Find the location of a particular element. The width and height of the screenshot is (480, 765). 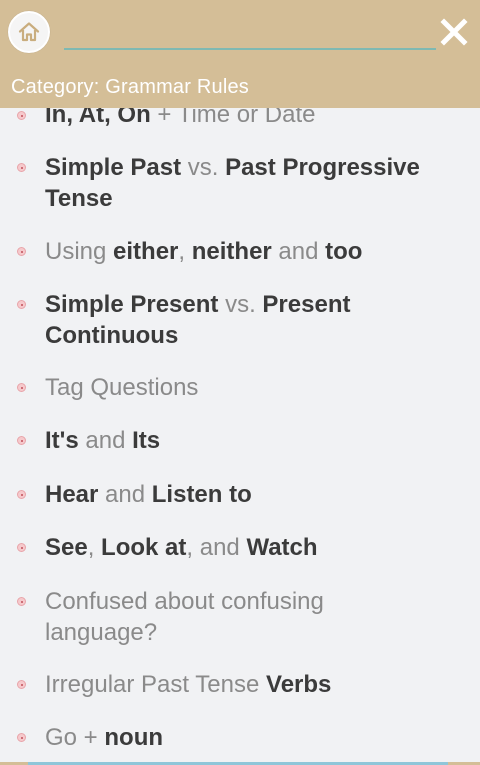

close-icon is located at coordinates (454, 32).